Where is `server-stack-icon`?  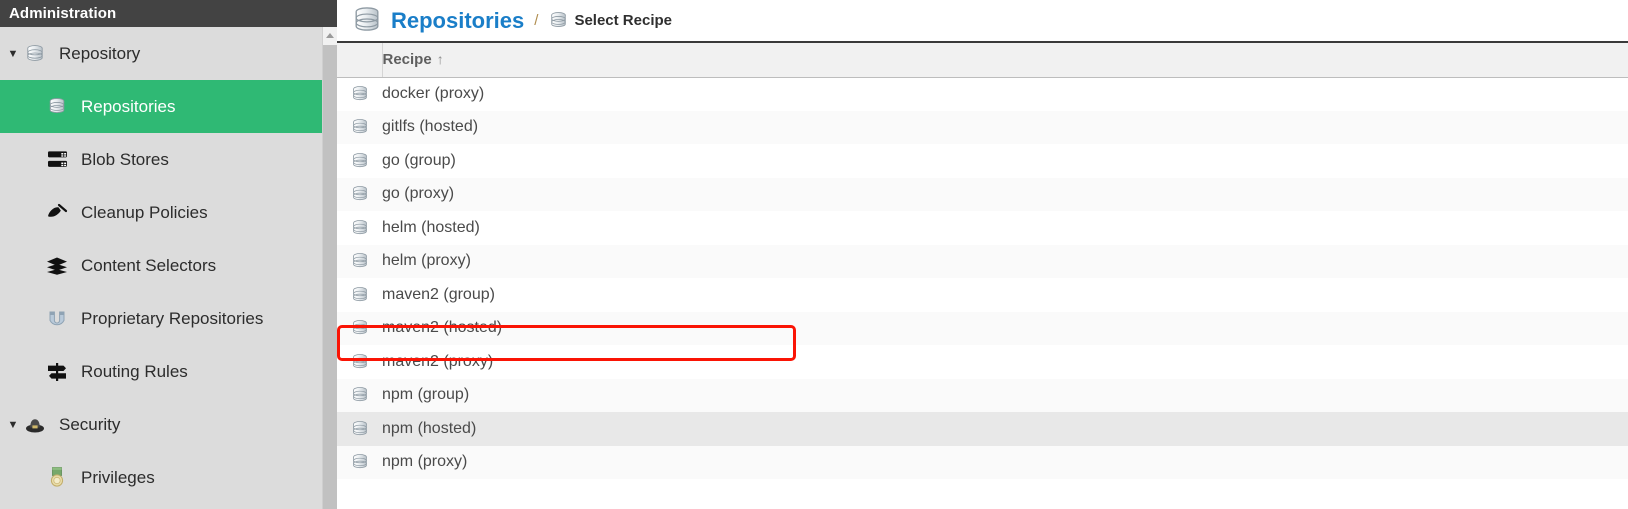 server-stack-icon is located at coordinates (57, 160).